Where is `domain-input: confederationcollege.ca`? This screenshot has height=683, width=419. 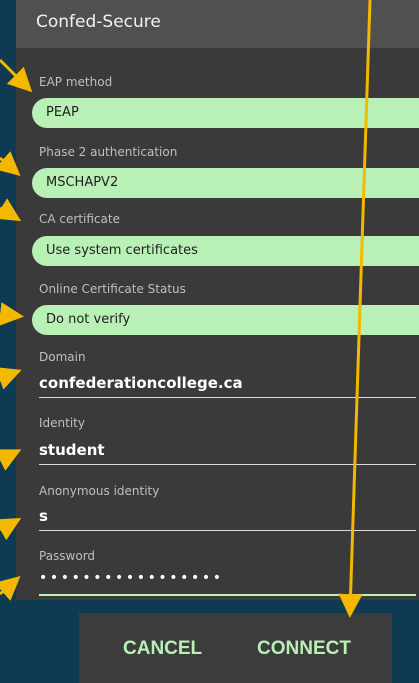 domain-input: confederationcollege.ca is located at coordinates (227, 385).